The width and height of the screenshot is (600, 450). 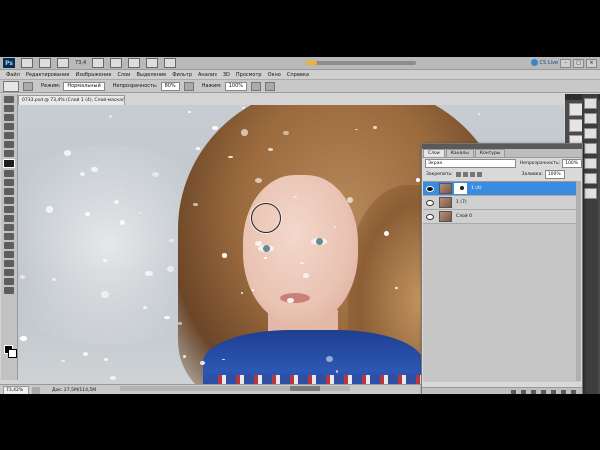 What do you see at coordinates (151, 75) in the screenshot?
I see `menu-select: Выделение` at bounding box center [151, 75].